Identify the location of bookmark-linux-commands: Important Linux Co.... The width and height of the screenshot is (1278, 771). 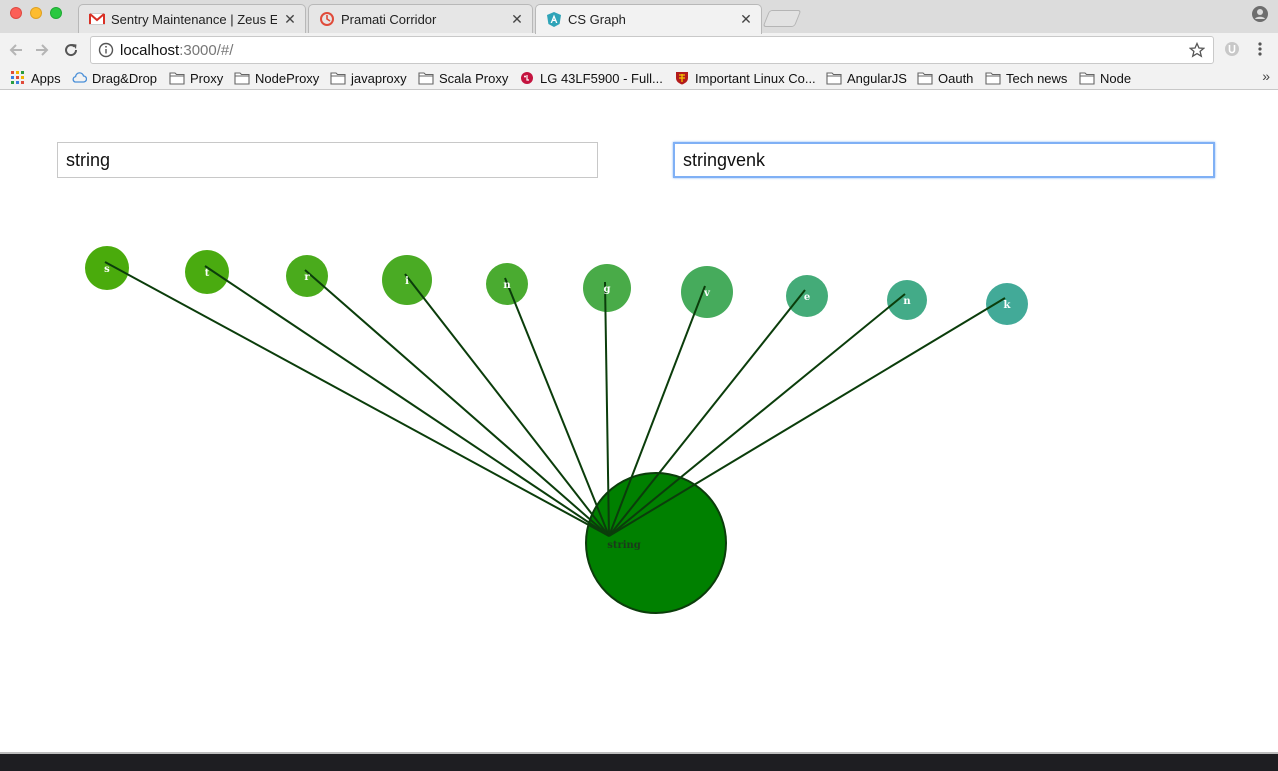
(745, 78).